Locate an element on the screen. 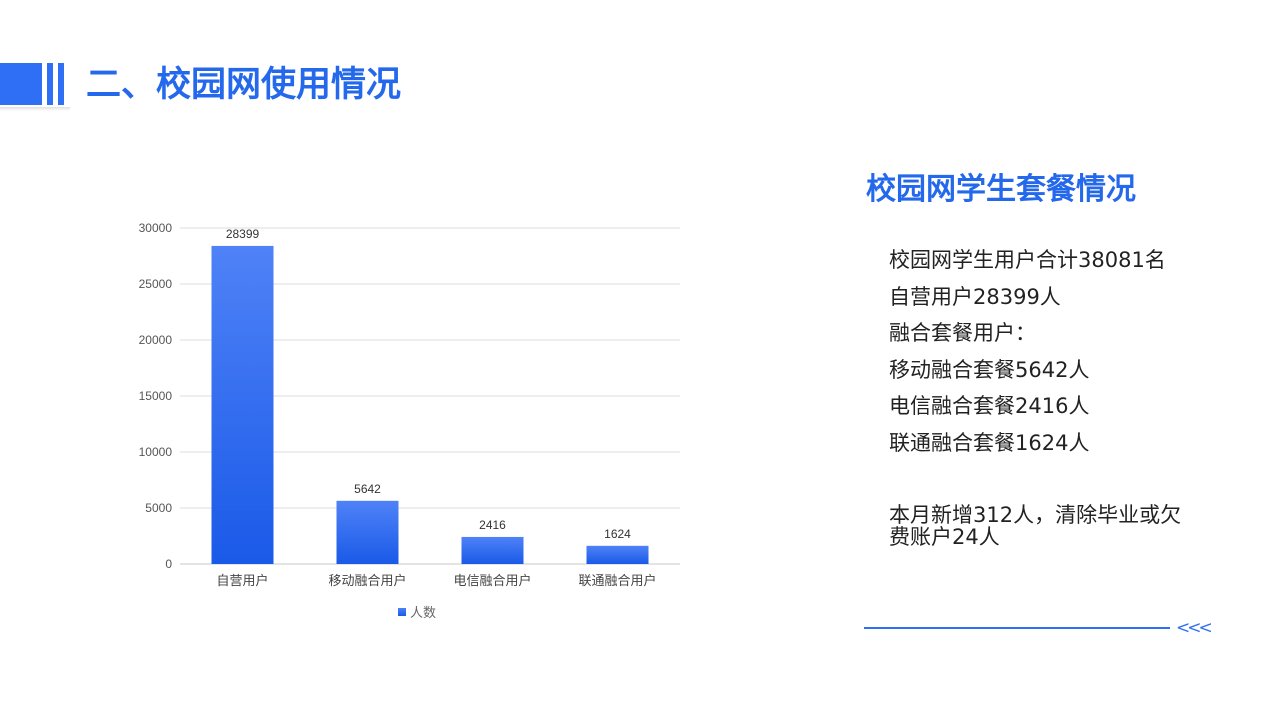  monthly-note: 本月新增312人，清除毕业或欠费账户24人 is located at coordinates (1035, 526).